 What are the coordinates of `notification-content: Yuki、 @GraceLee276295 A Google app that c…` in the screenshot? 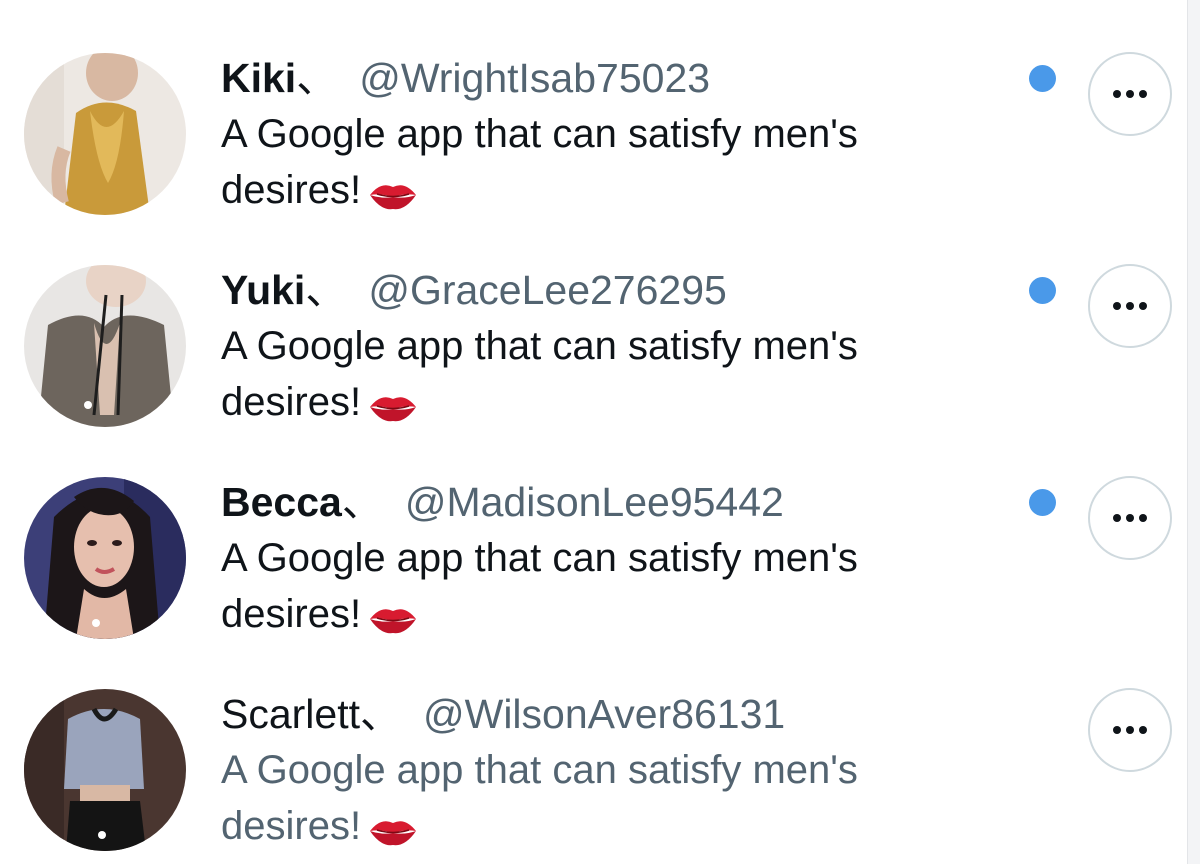 It's located at (611, 352).